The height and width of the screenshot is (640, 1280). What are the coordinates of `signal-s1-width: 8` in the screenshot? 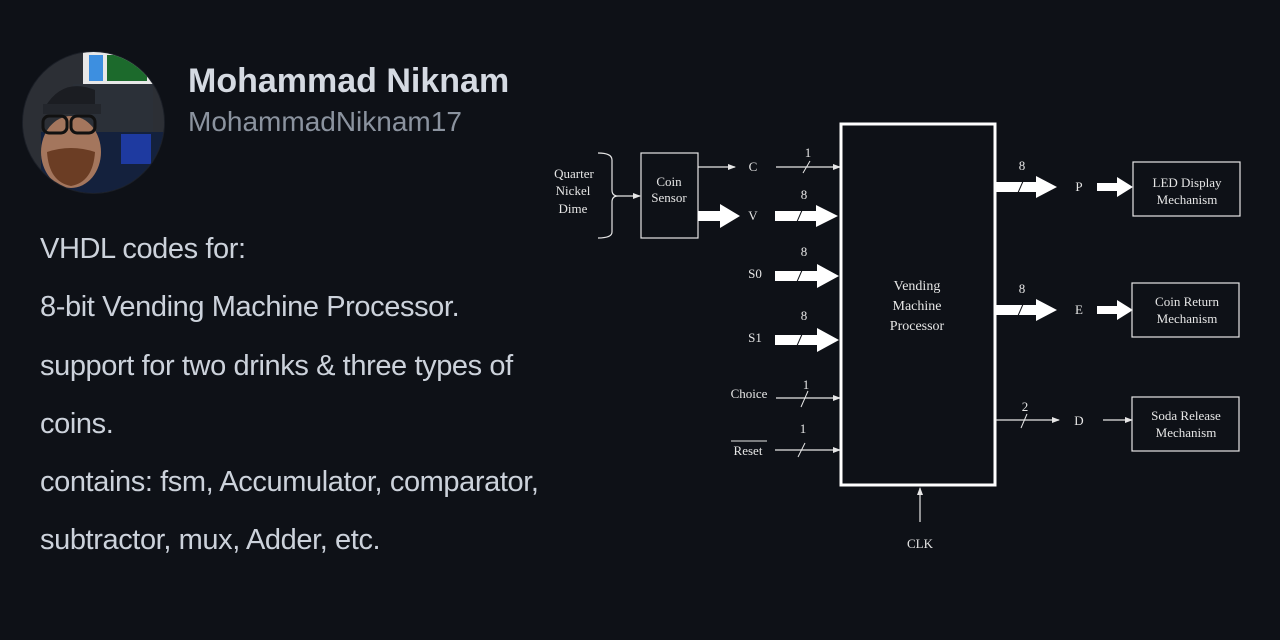 It's located at (804, 315).